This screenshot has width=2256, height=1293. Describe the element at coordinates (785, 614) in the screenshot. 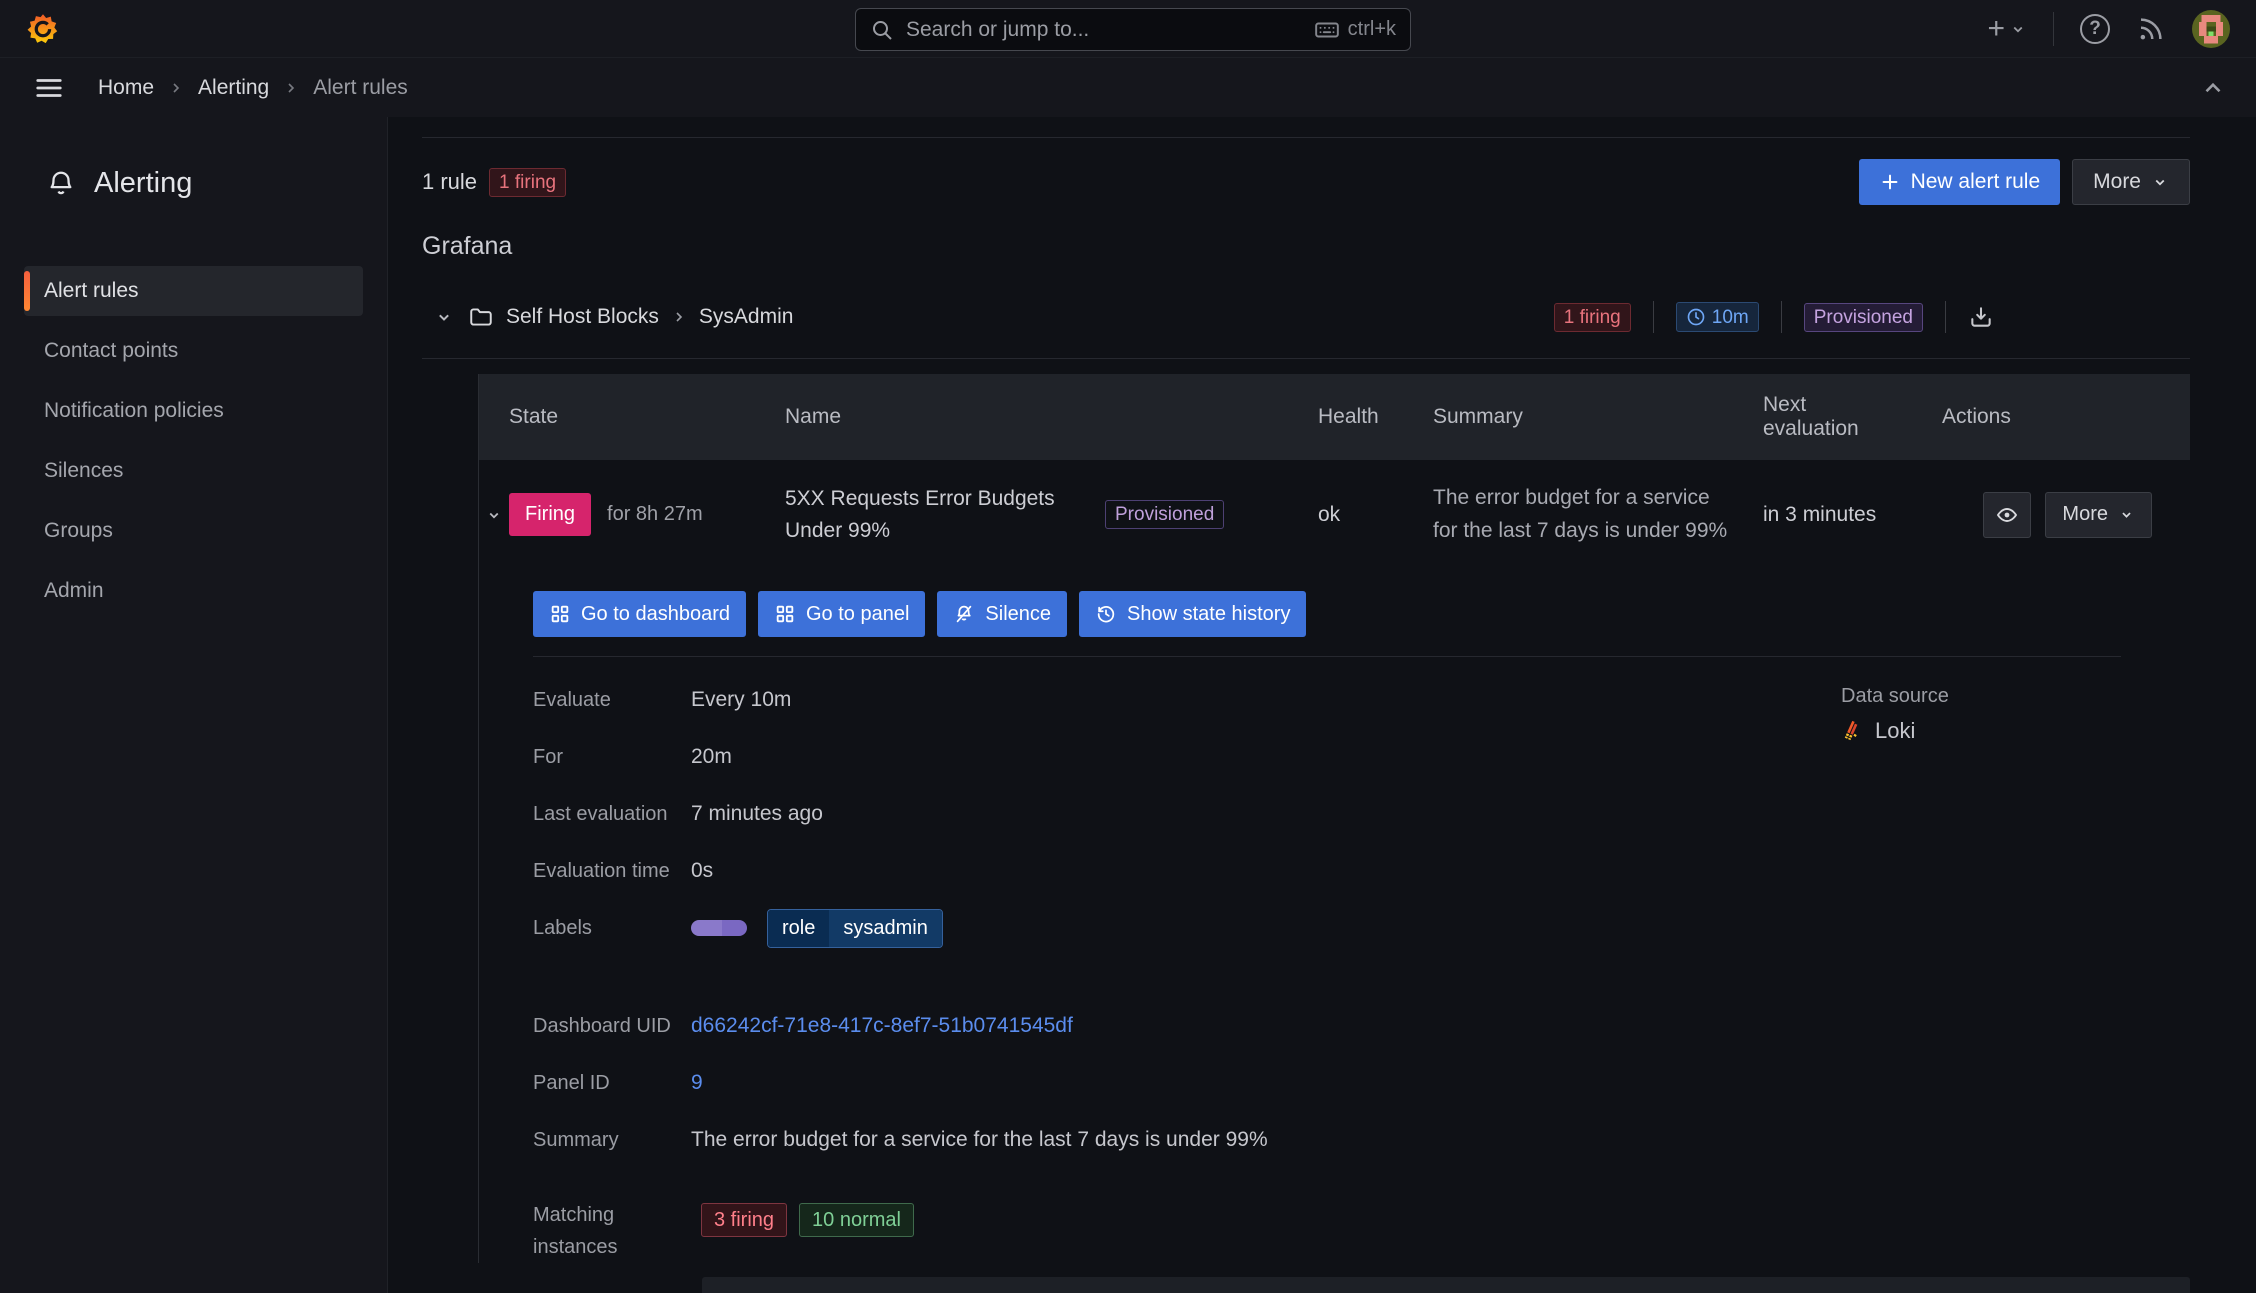

I see `apps-grid-icon` at that location.